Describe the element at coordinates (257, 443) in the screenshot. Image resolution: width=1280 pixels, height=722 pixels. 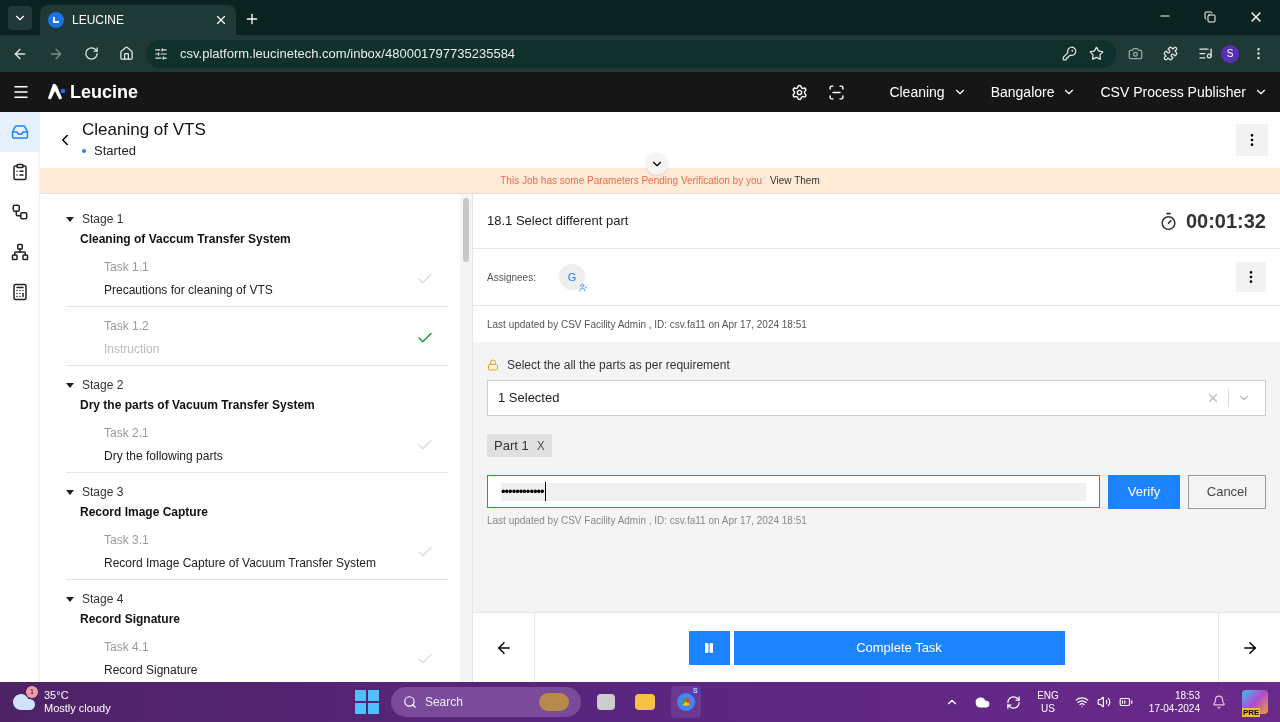
I see `task-item: Task 2.1 Dry the following parts` at that location.